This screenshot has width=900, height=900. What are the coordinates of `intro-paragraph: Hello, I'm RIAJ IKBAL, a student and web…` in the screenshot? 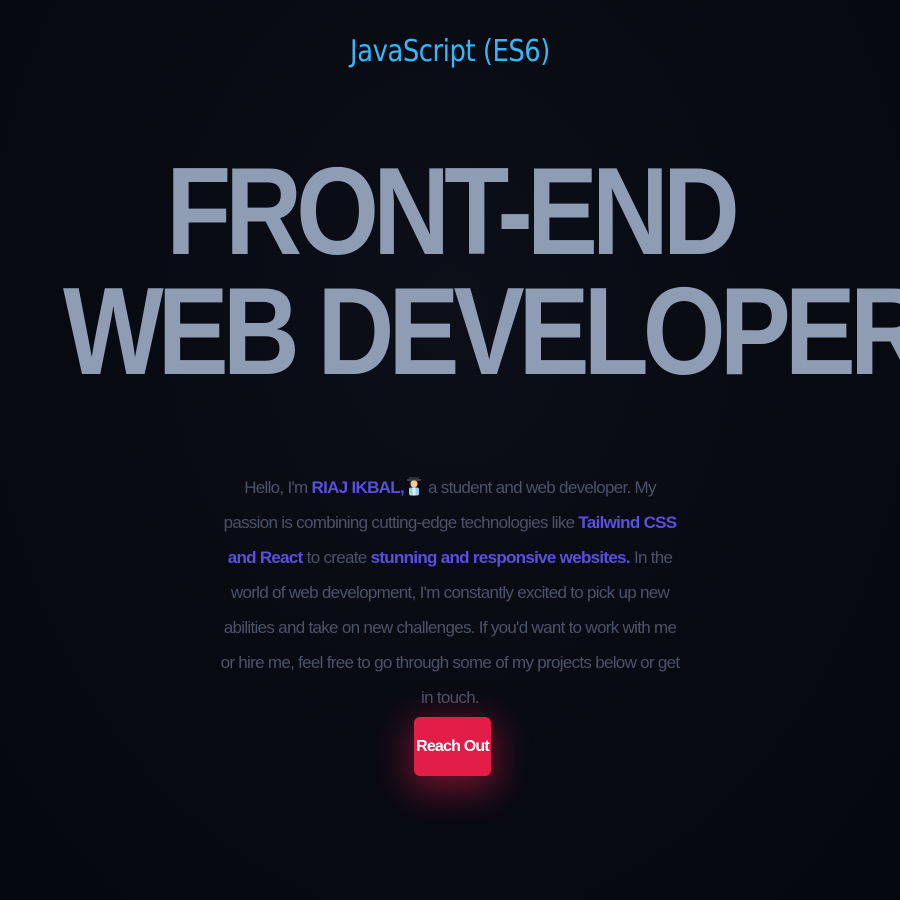 It's located at (450, 592).